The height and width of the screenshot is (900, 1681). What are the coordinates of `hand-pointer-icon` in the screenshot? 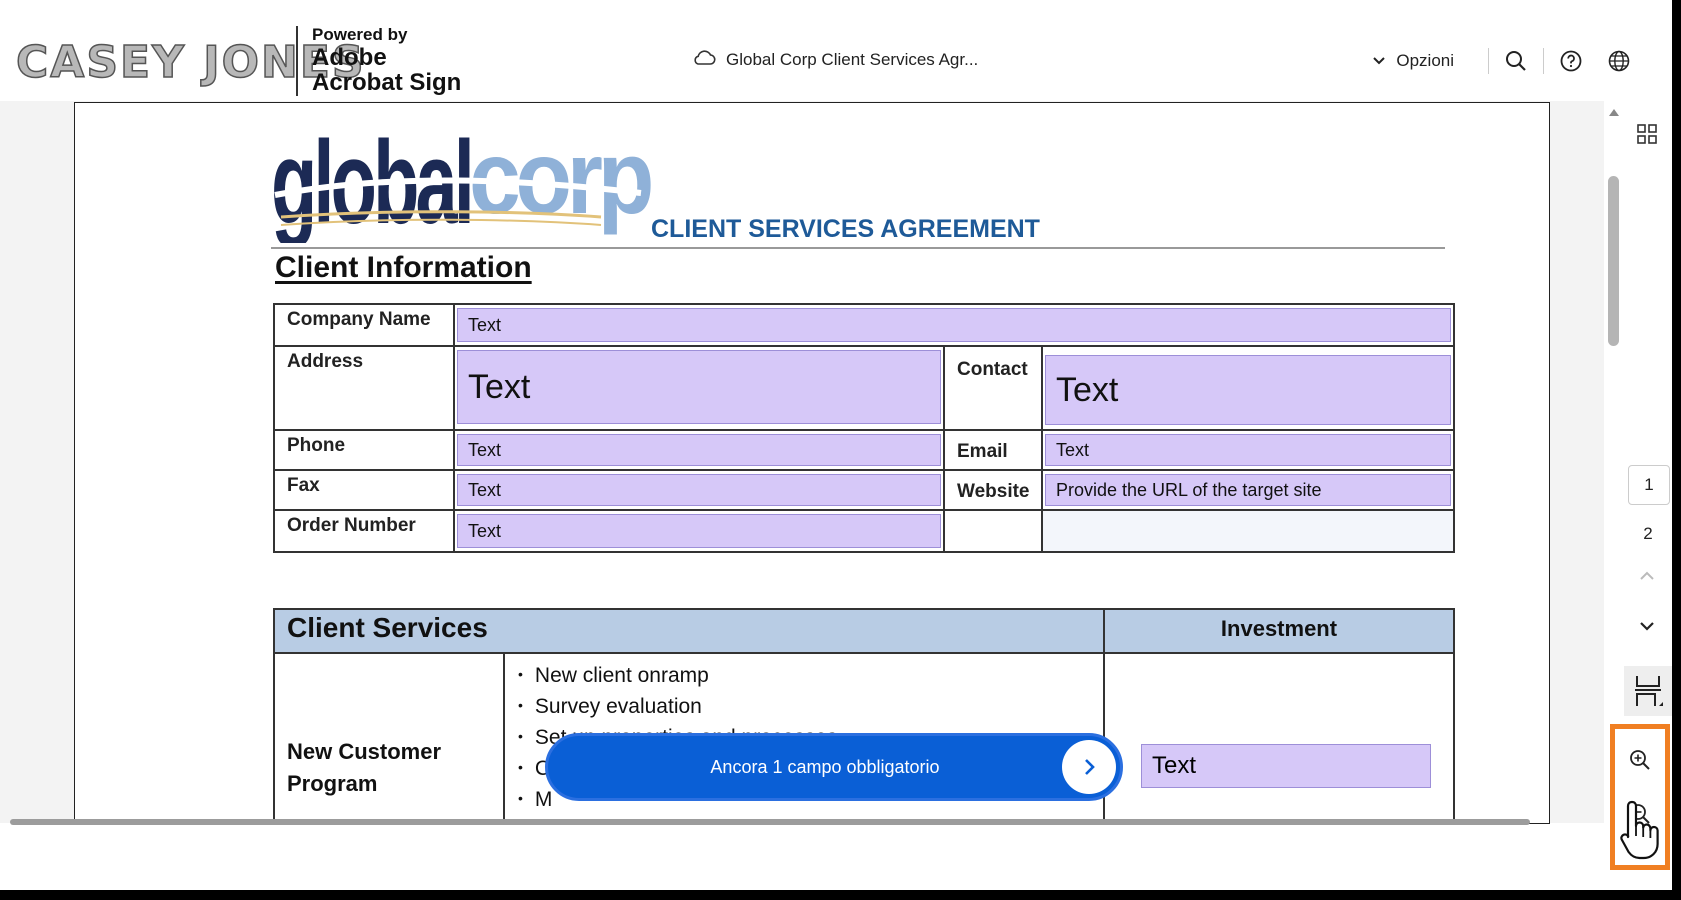 It's located at (1639, 830).